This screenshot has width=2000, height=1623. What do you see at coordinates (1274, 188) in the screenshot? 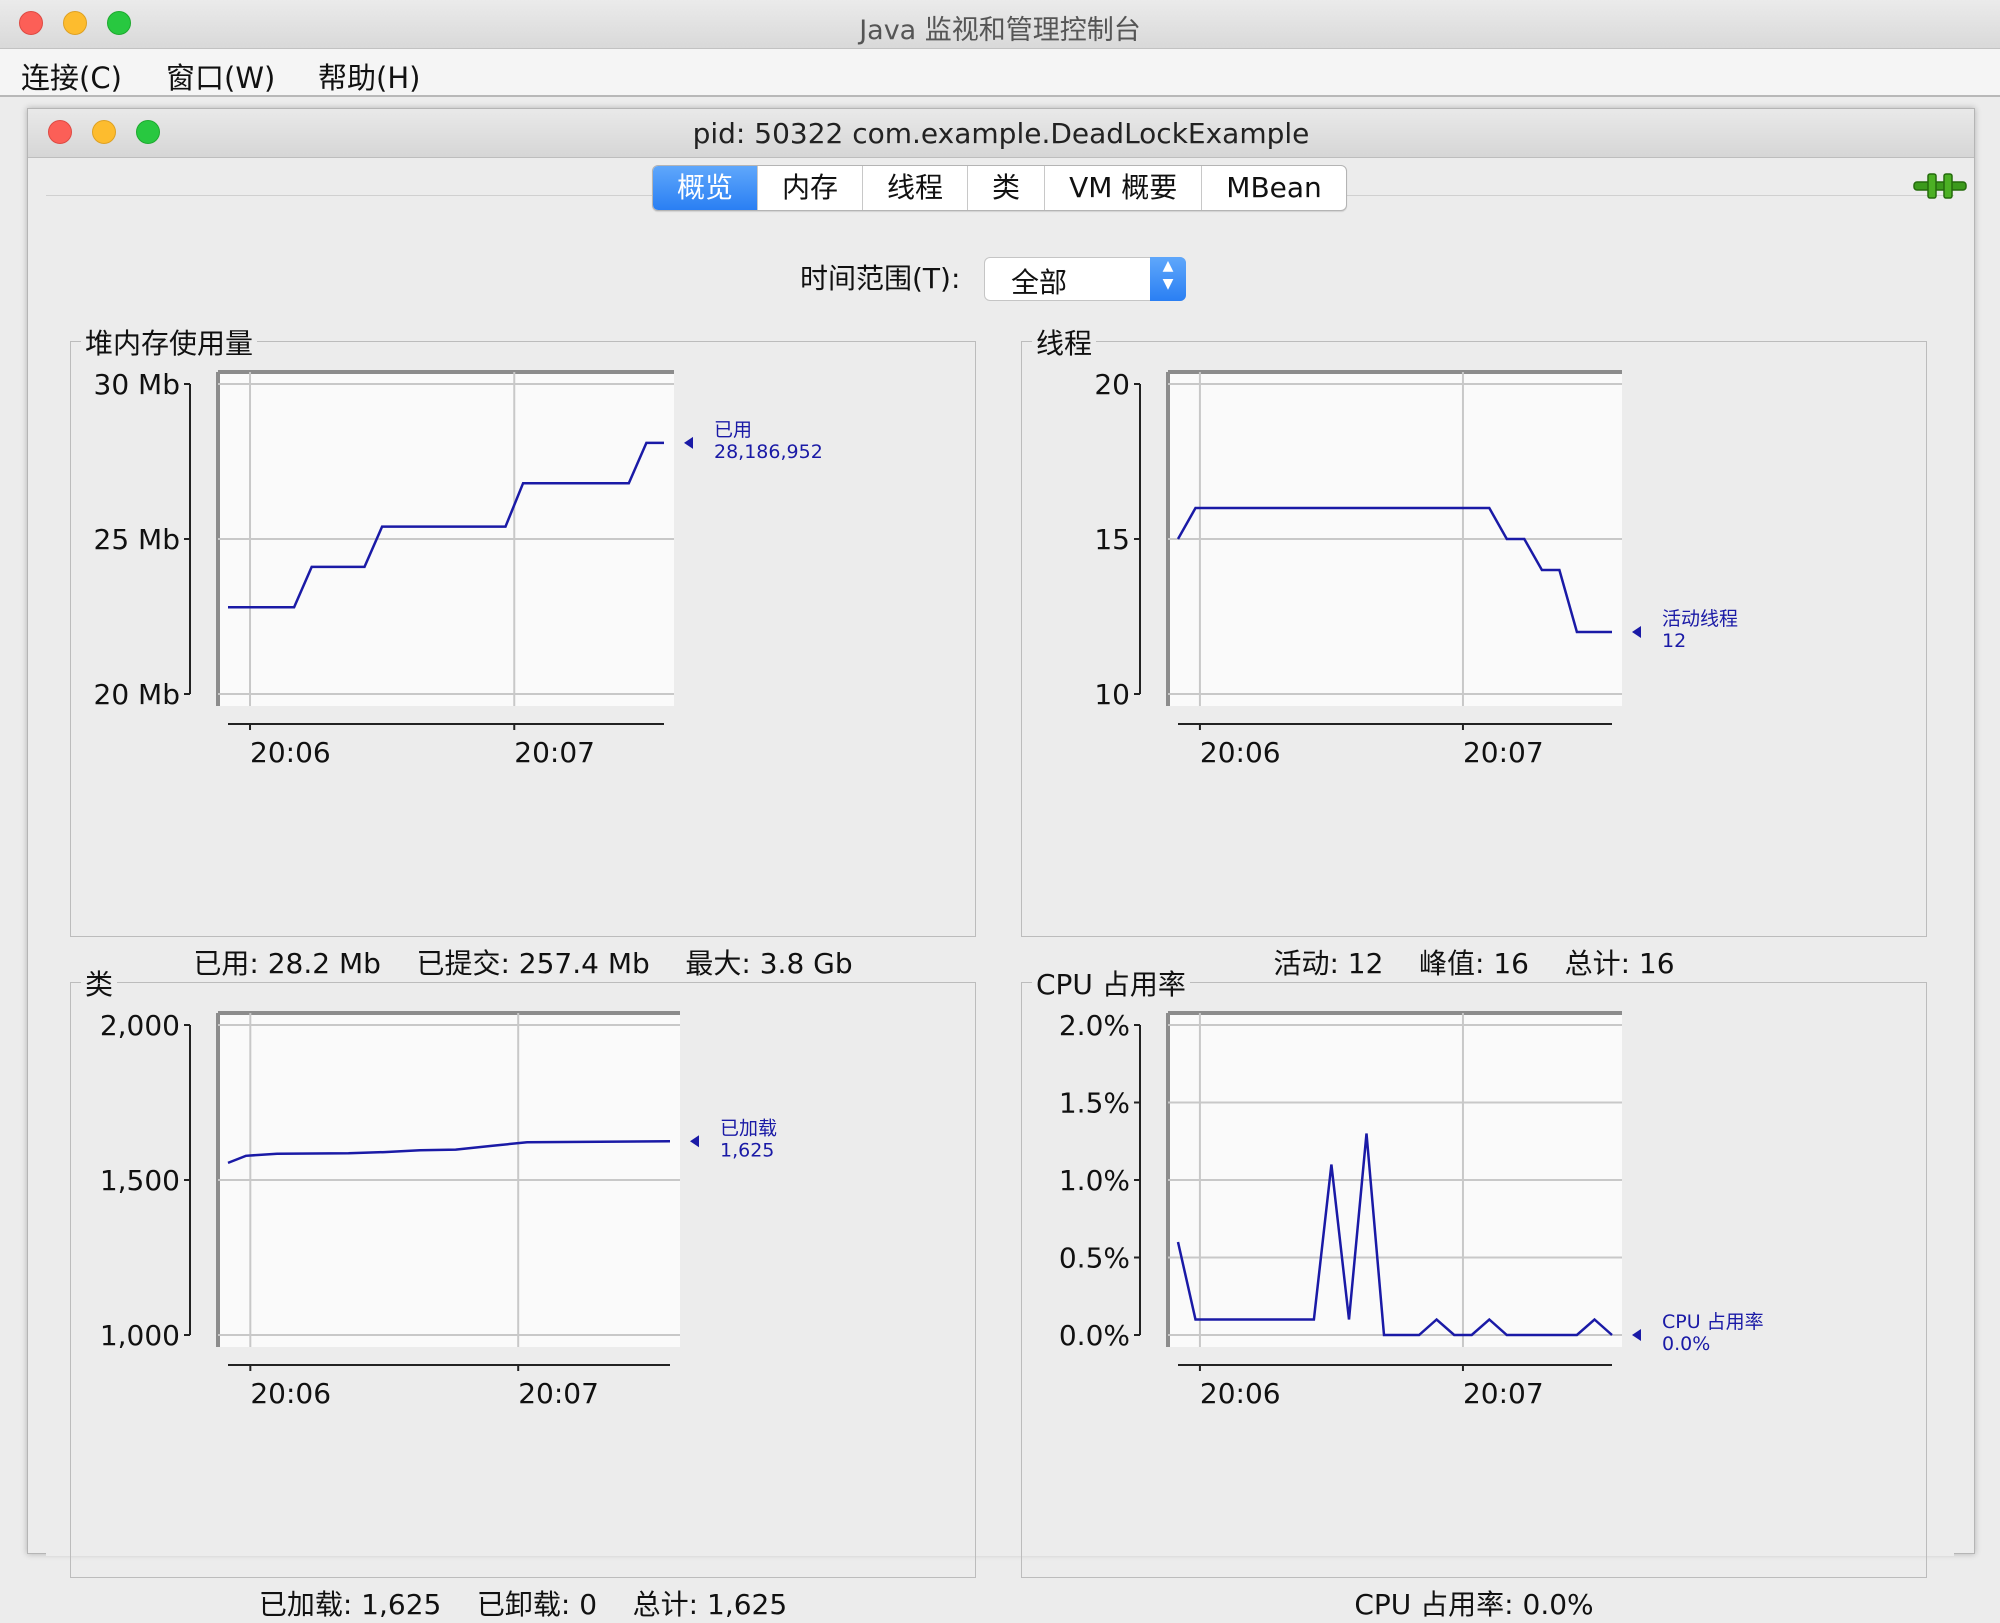
I see `tab-mbean: MBean` at bounding box center [1274, 188].